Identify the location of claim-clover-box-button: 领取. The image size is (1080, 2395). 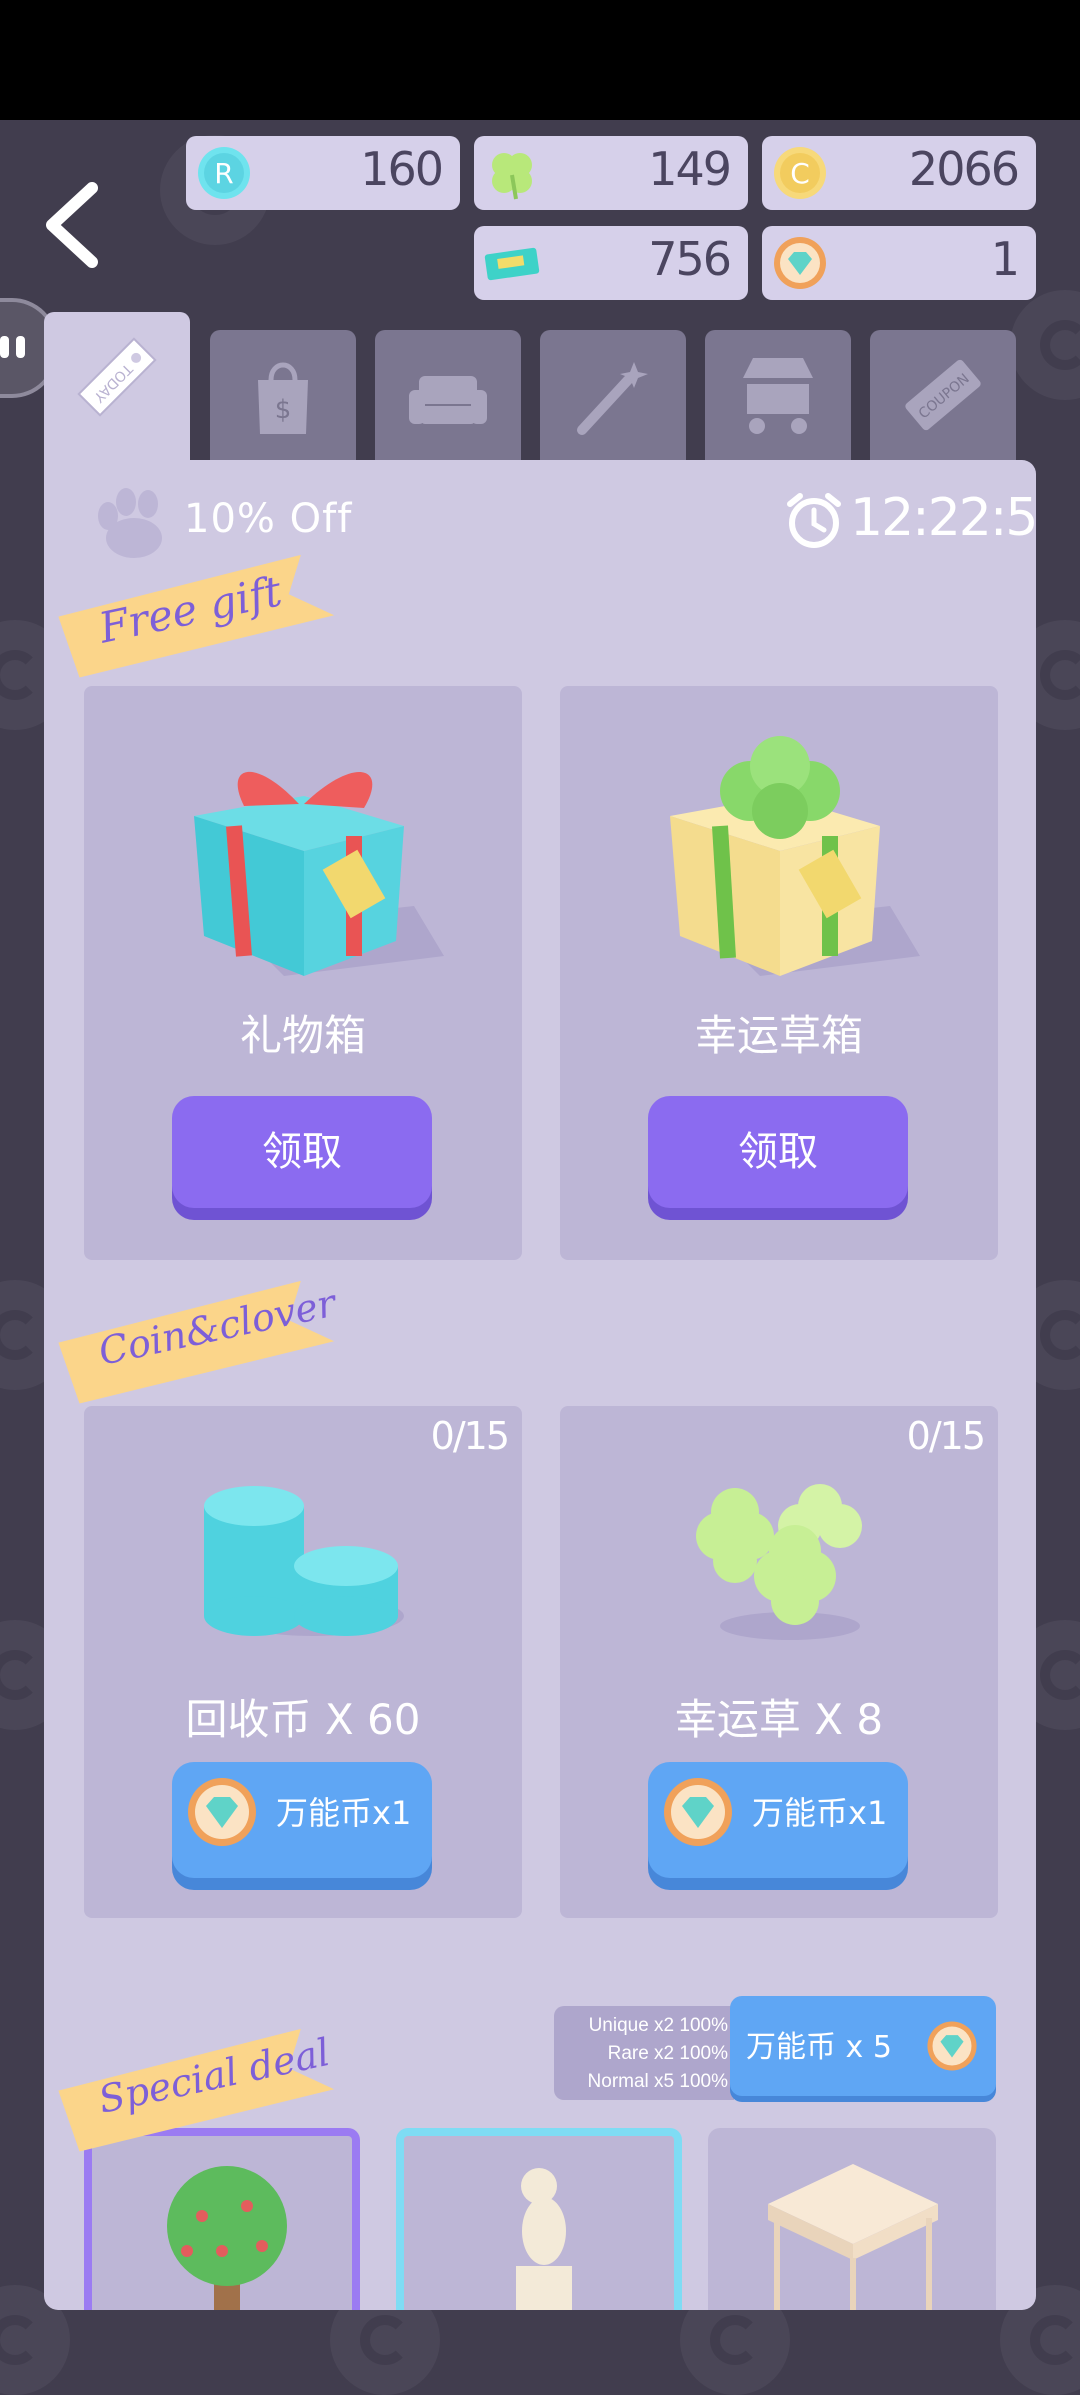
(778, 1152).